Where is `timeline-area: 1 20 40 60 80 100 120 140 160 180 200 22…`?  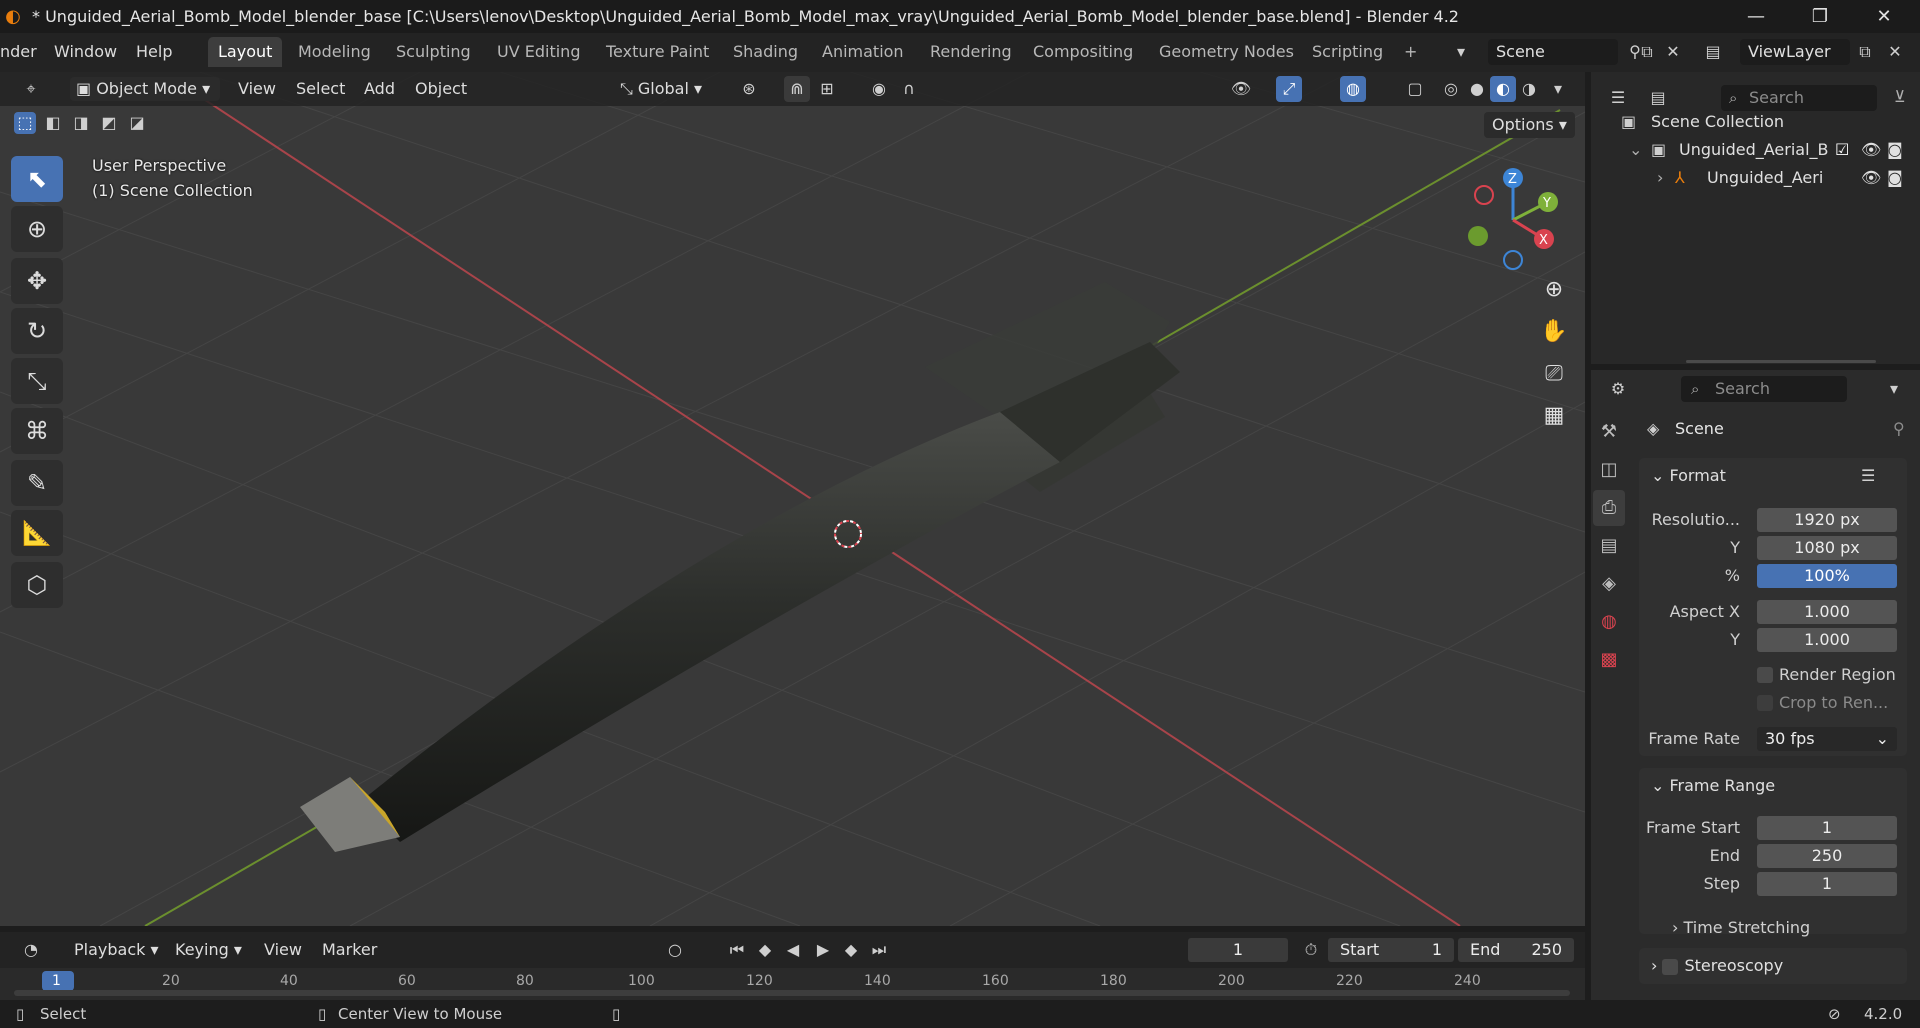
timeline-area: 1 20 40 60 80 100 120 140 160 180 200 22… is located at coordinates (792, 984).